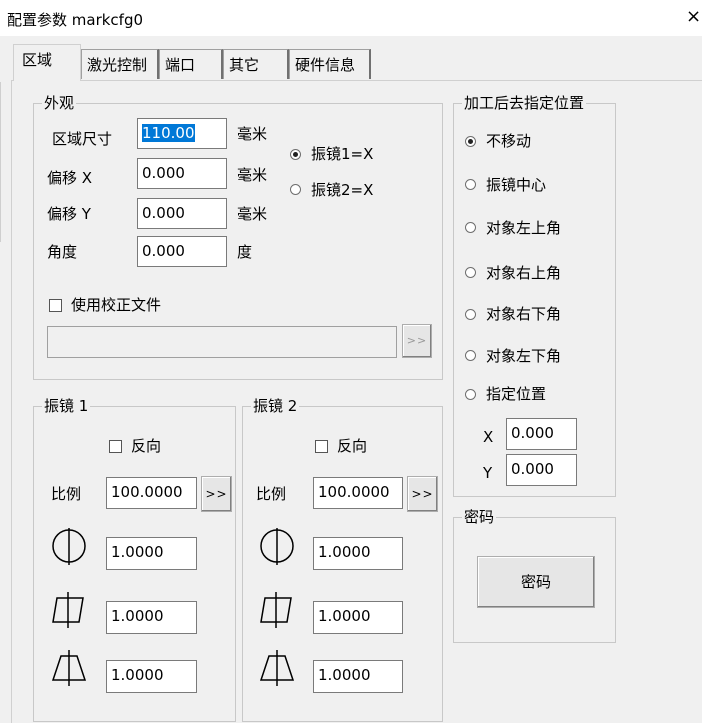  I want to click on galvo1-param3-input: 1.0000, so click(151, 676).